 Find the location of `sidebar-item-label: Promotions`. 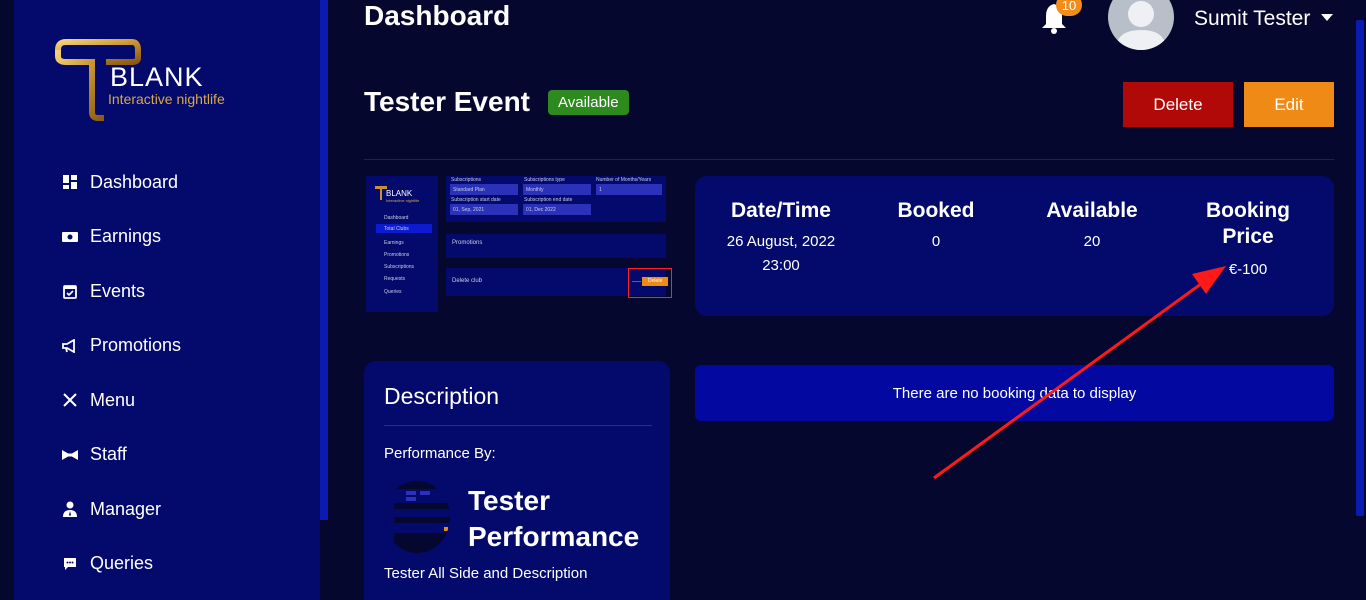

sidebar-item-label: Promotions is located at coordinates (136, 345).